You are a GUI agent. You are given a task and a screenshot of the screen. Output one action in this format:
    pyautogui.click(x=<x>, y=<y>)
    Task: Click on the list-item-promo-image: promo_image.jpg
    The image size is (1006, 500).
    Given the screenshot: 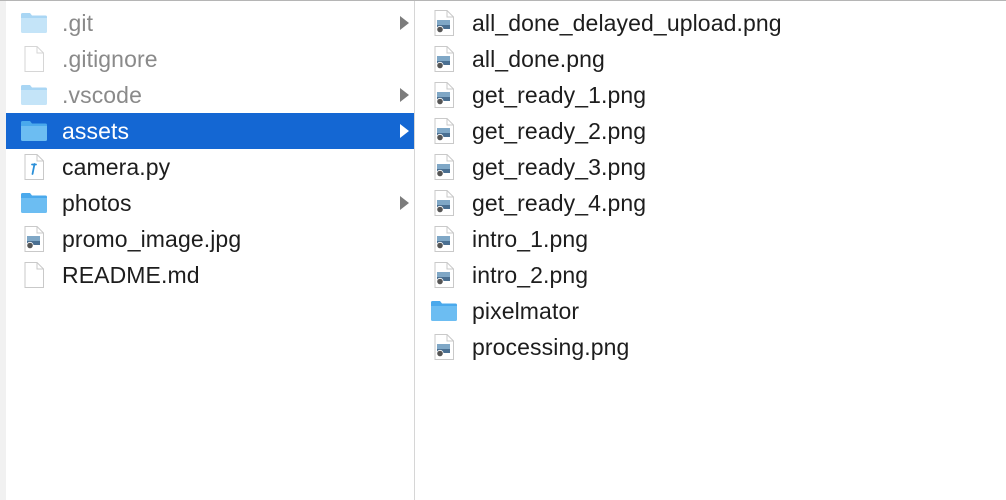 What is the action you would take?
    pyautogui.click(x=210, y=239)
    